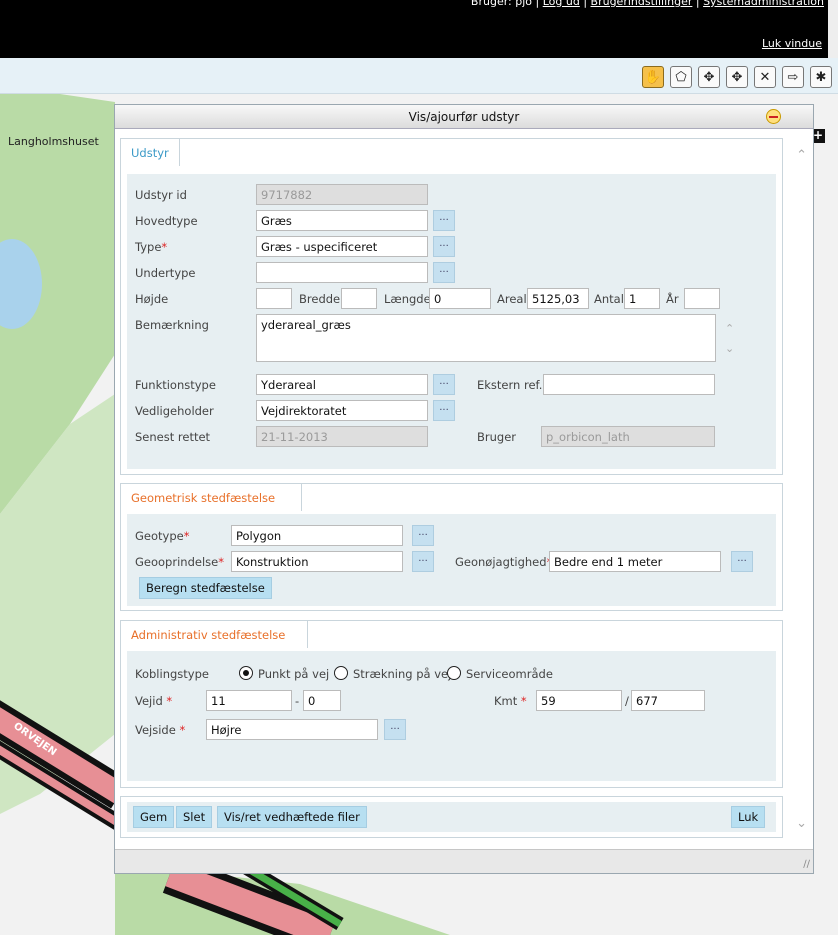  I want to click on sysadmin-link: Systemadministration, so click(763, 4).